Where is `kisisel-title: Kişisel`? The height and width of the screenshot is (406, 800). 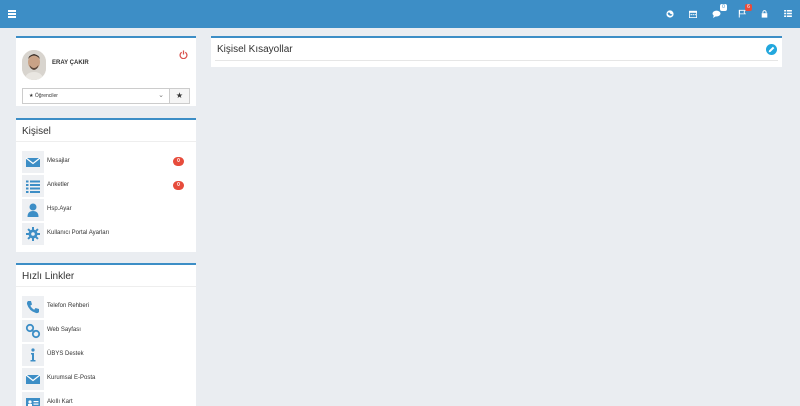 kisisel-title: Kişisel is located at coordinates (106, 131).